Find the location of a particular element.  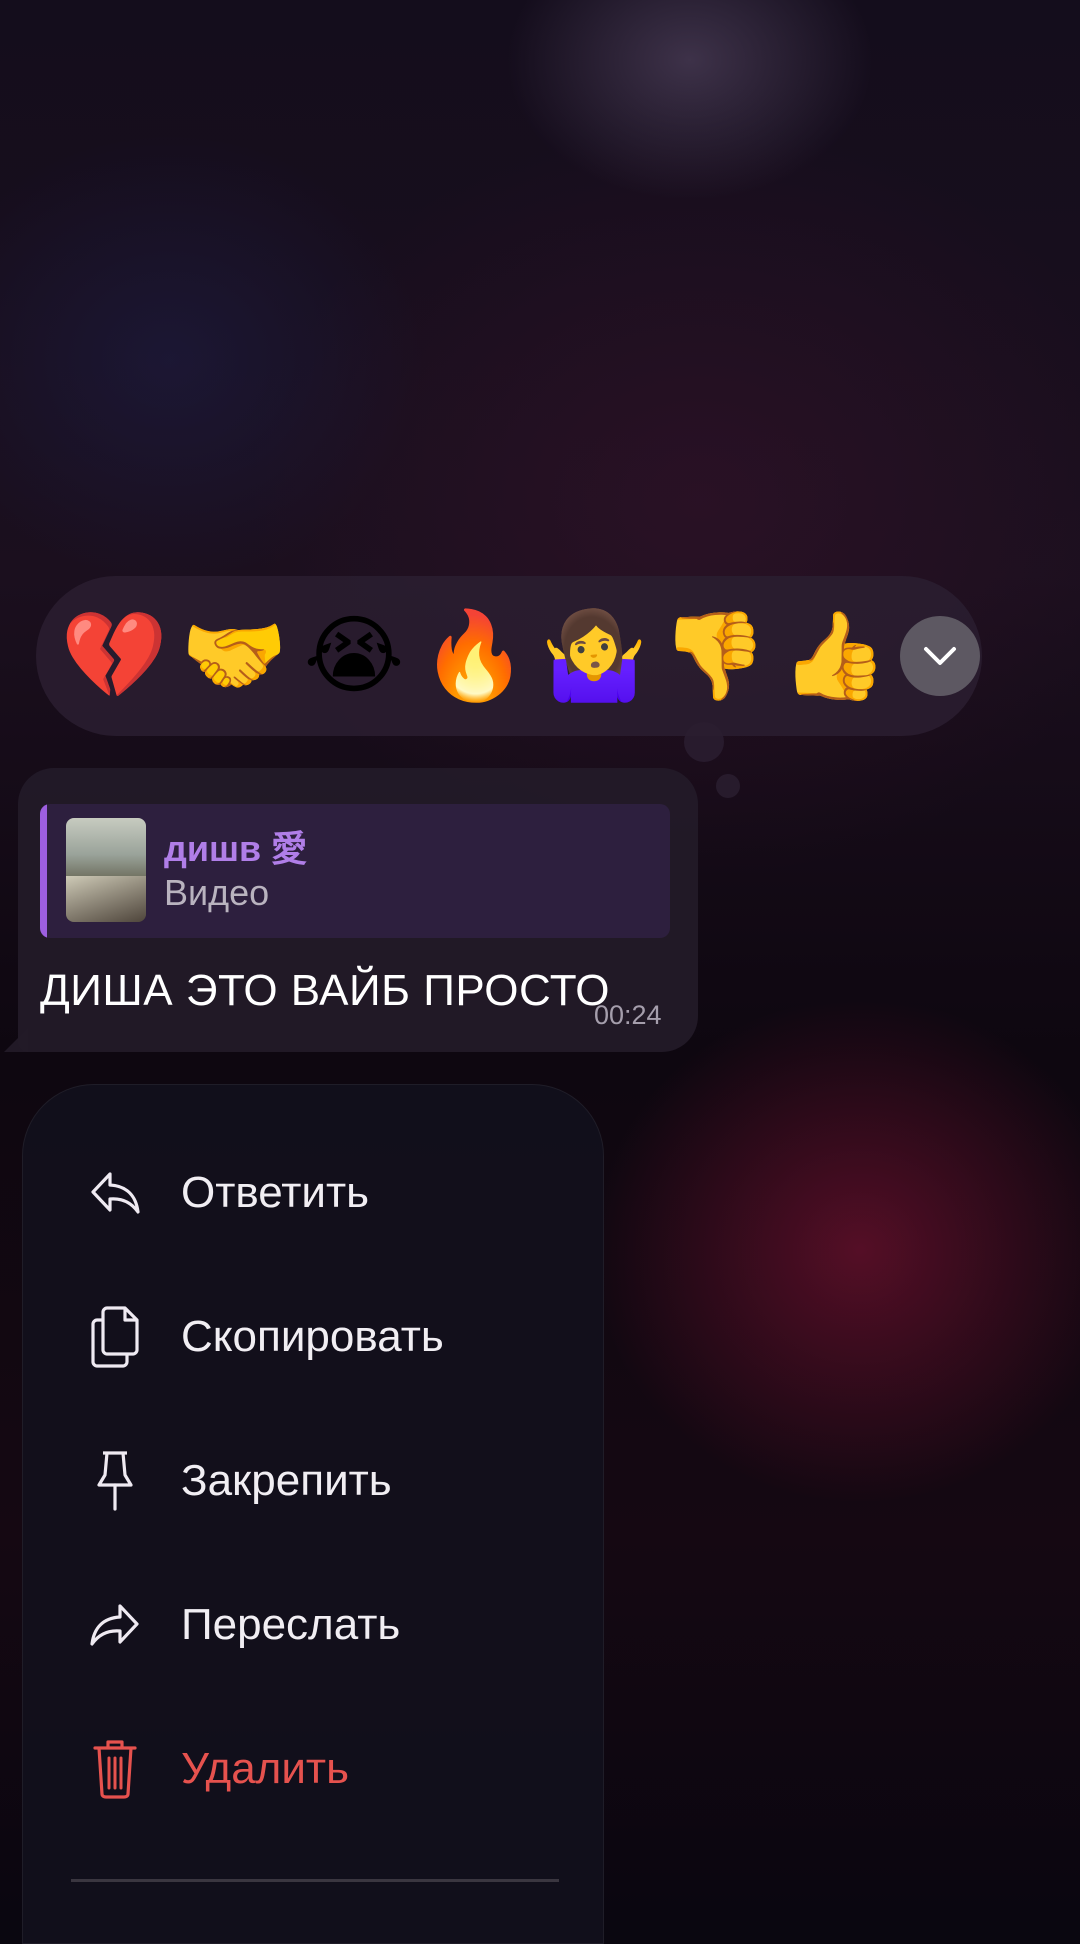

reaction-bar-tail-dot is located at coordinates (728, 786).